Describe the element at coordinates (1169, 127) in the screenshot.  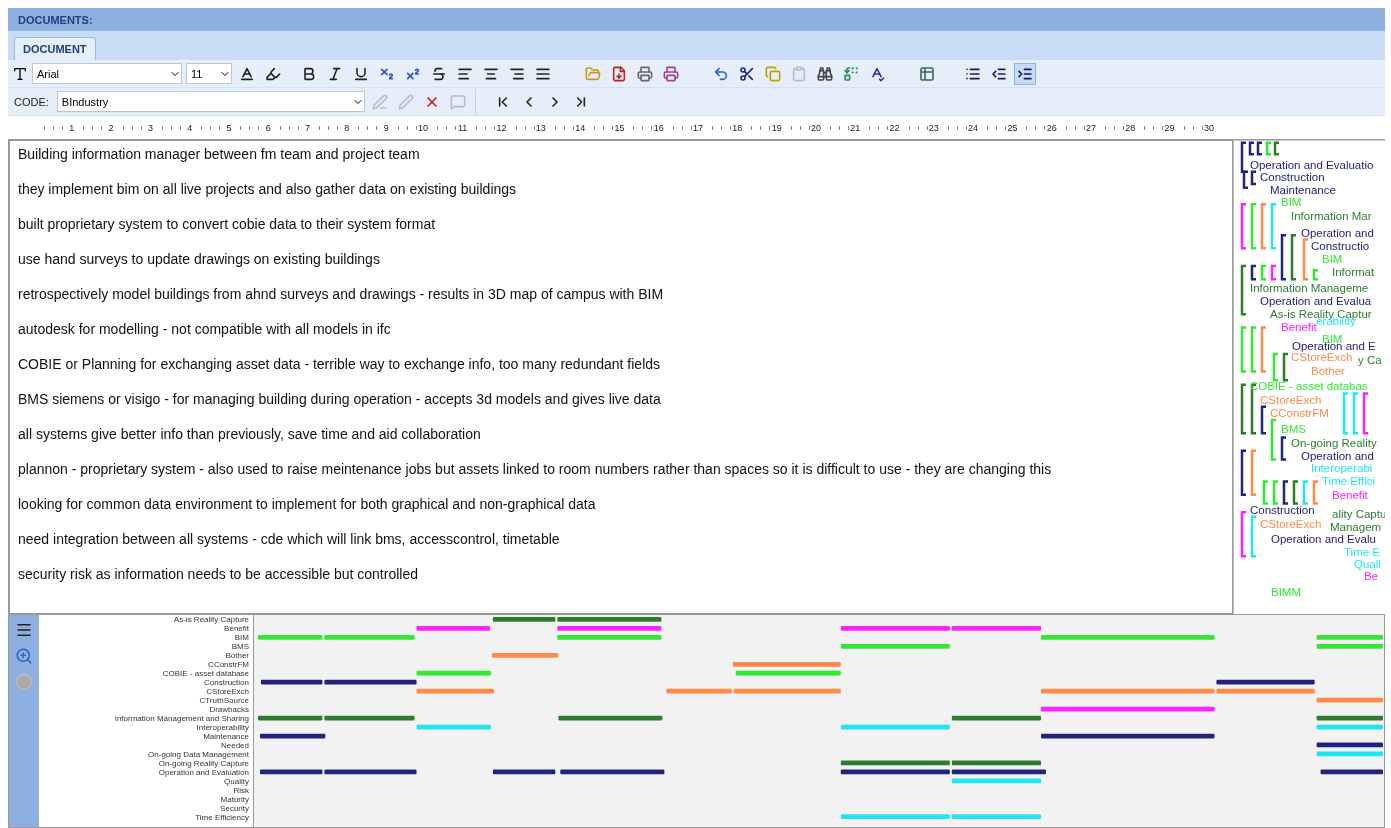
I see `ruler-number: 29` at that location.